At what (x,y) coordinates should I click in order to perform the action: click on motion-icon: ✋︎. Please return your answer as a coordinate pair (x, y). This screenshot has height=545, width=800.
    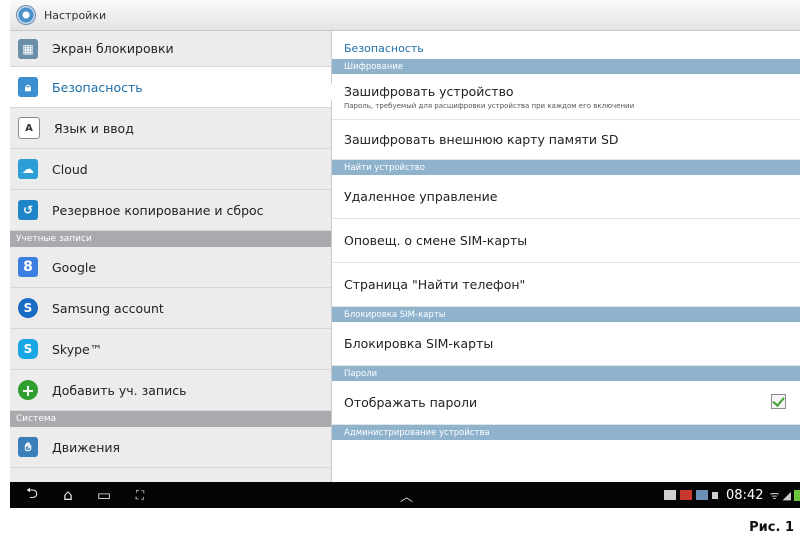
    Looking at the image, I should click on (28, 447).